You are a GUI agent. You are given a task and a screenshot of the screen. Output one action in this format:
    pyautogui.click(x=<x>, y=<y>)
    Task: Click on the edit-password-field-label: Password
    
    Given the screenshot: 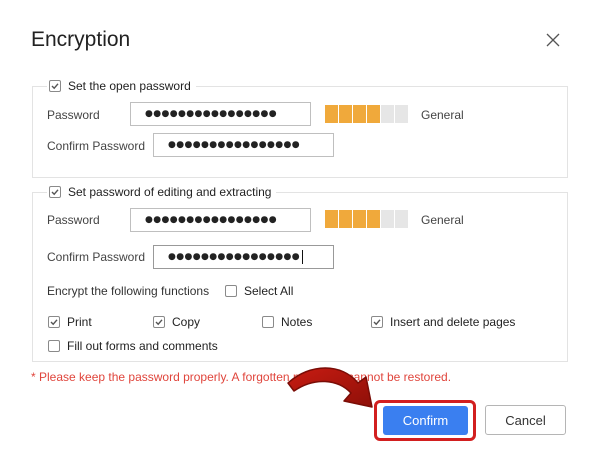 What is the action you would take?
    pyautogui.click(x=73, y=220)
    